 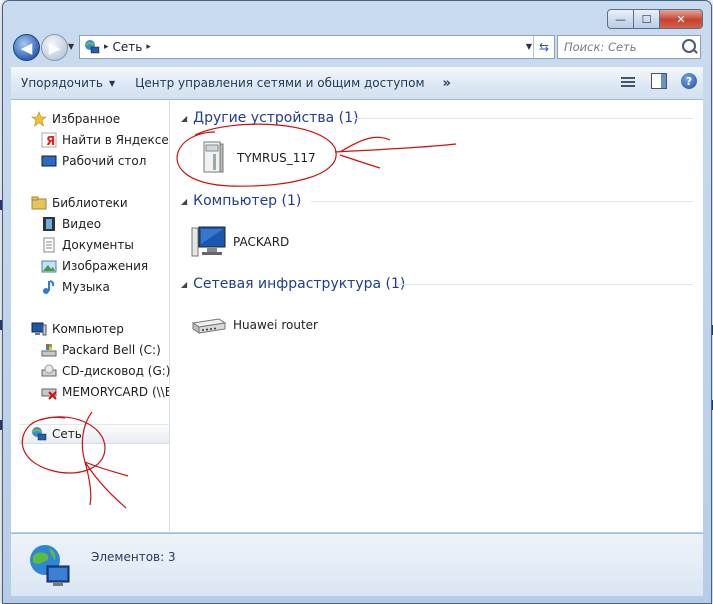 I want to click on sidebar-item-pictures: Изображения, so click(x=94, y=266).